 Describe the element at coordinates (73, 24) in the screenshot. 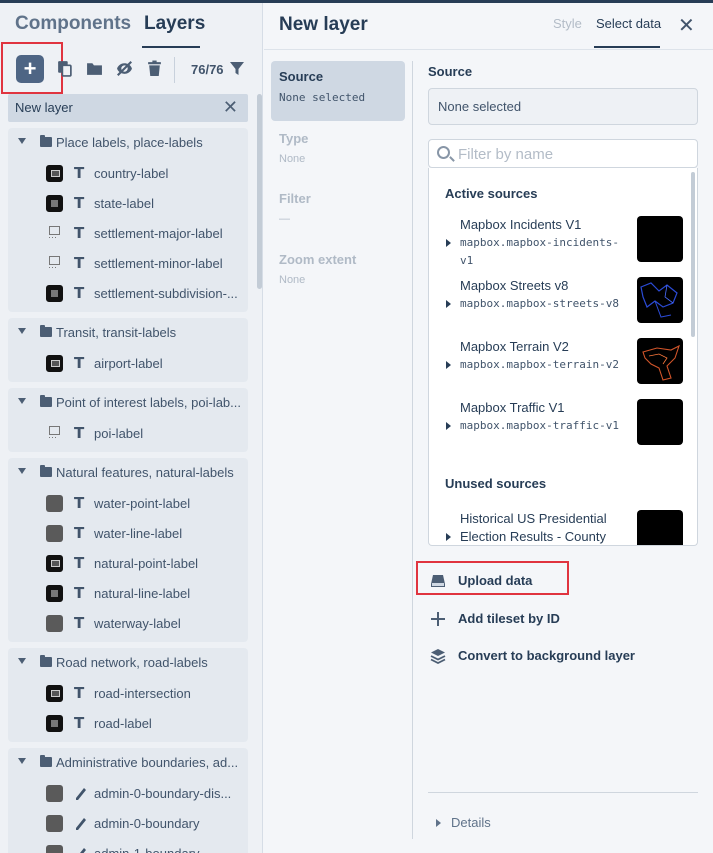

I see `tab-components: Components` at that location.